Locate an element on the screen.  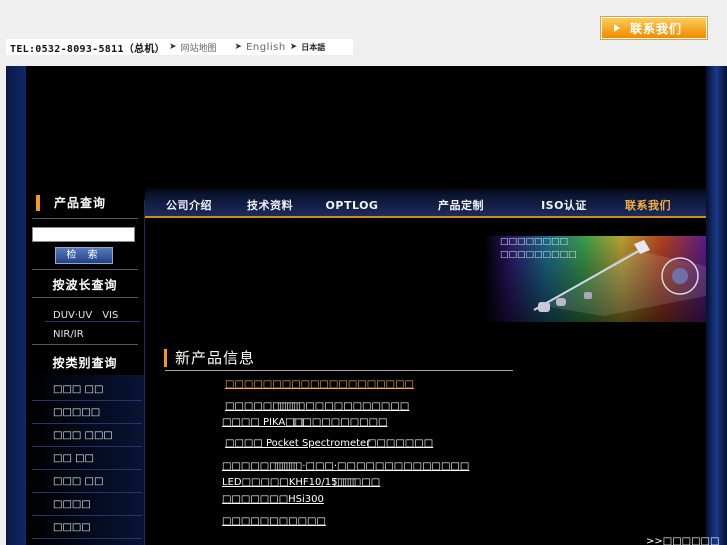
new-product-link: □□□□□□□HSi300 is located at coordinates (273, 499).